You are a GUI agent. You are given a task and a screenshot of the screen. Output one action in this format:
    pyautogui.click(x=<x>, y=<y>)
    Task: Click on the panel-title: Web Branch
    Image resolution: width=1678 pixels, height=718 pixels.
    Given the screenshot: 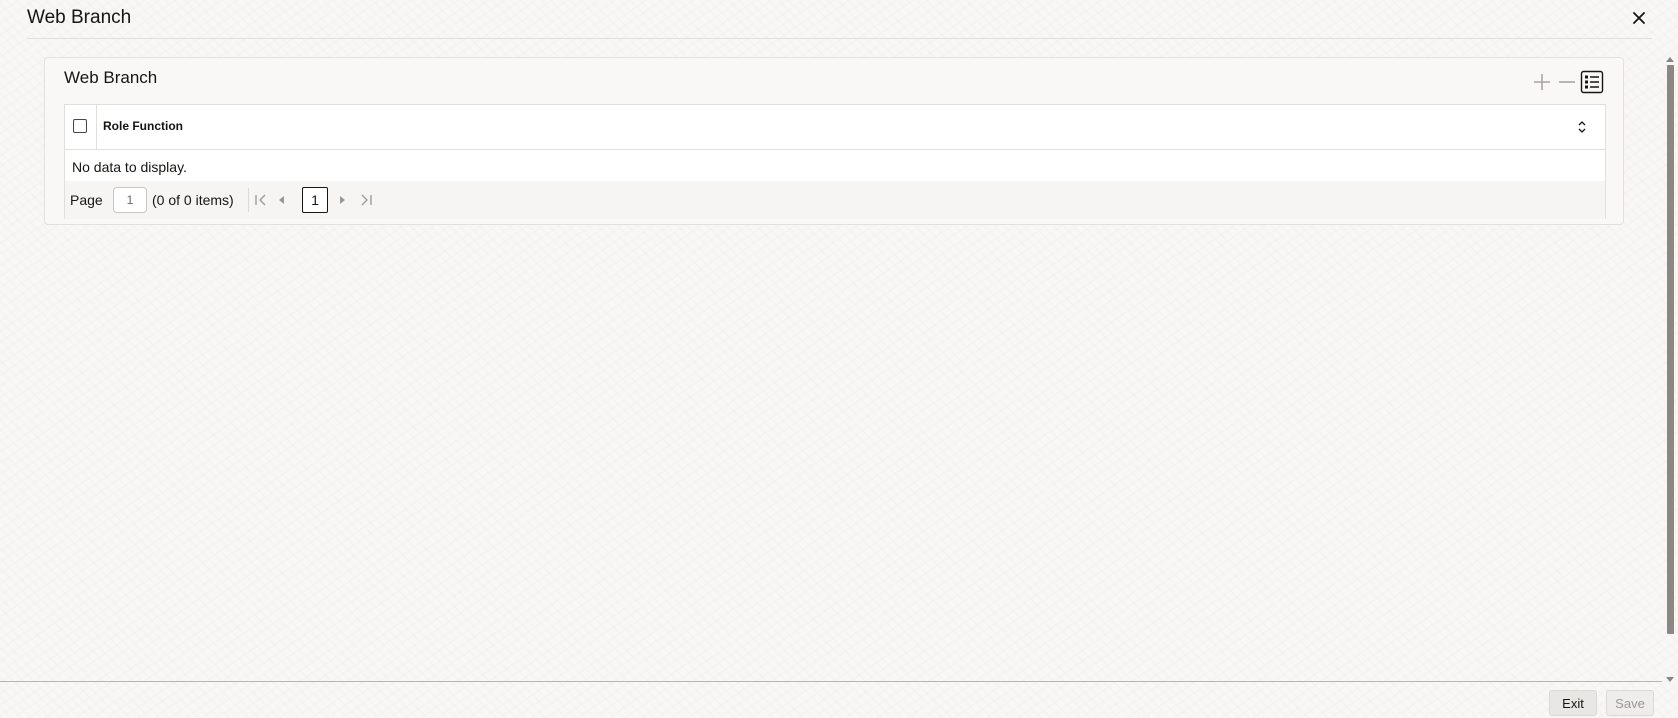 What is the action you would take?
    pyautogui.click(x=111, y=77)
    